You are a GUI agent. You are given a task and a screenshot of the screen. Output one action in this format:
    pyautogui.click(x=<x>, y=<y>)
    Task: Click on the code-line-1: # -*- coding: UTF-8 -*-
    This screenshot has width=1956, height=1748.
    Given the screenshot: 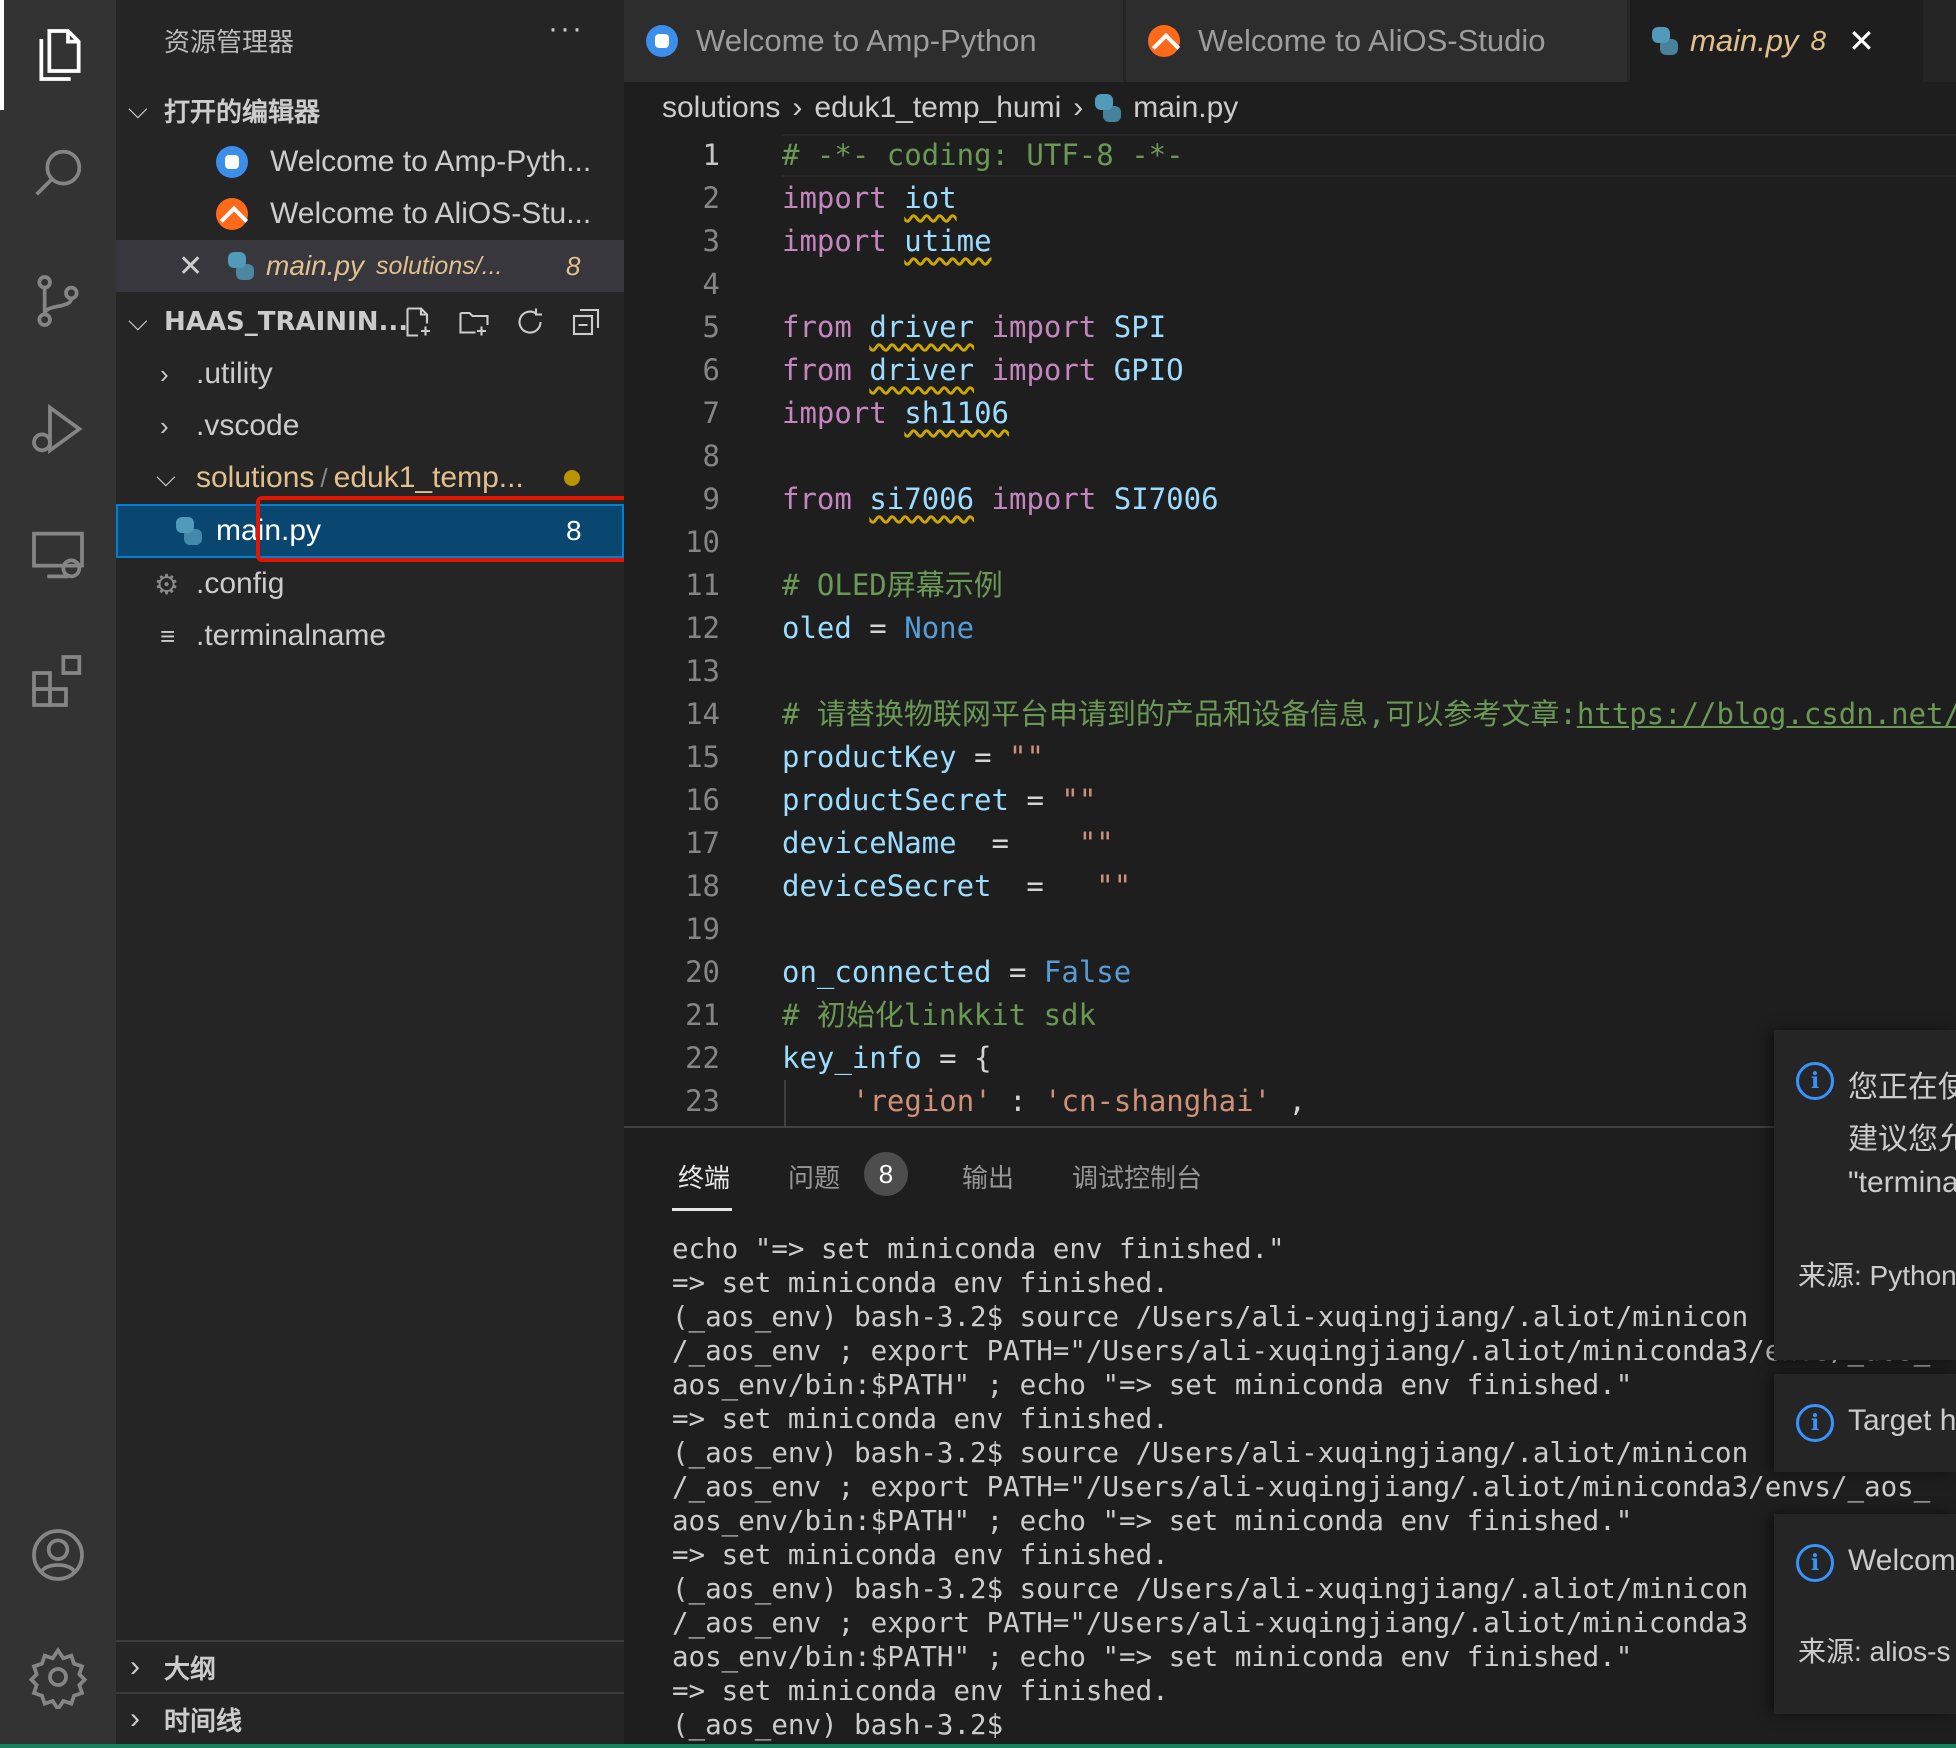 What is the action you would take?
    pyautogui.click(x=983, y=155)
    